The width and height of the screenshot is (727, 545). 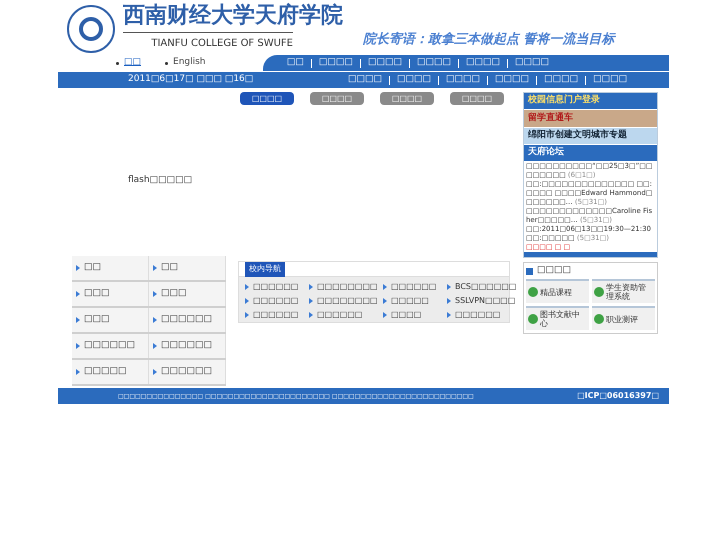 I want to click on college-subtitle: TIANFU COLLEGE OF SWUFE, so click(x=208, y=41).